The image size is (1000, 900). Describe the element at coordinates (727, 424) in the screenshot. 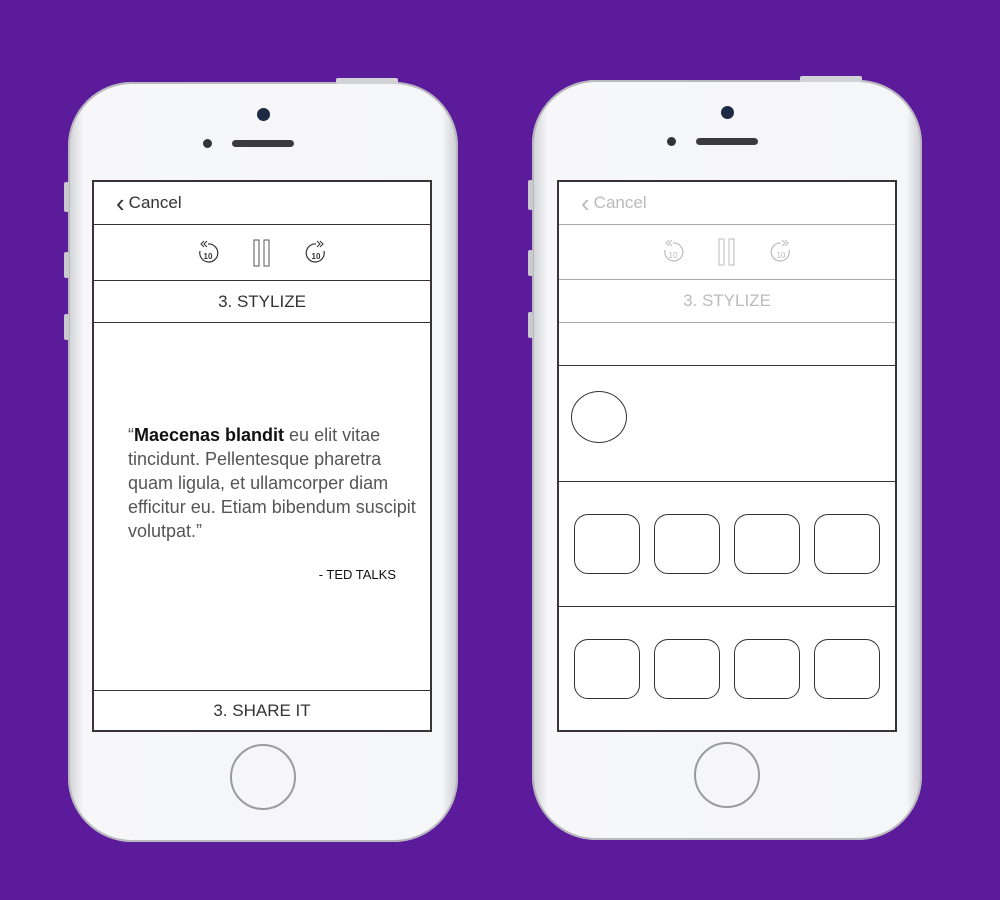

I see `color-picker-row` at that location.